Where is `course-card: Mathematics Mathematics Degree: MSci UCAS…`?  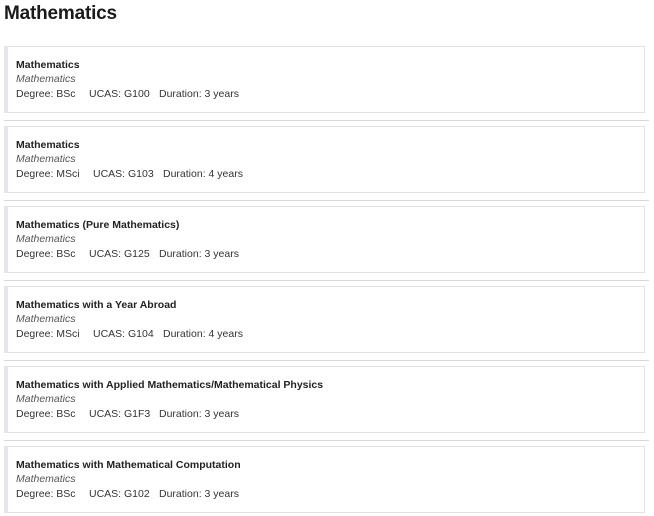
course-card: Mathematics Mathematics Degree: MSci UCAS… is located at coordinates (324, 159).